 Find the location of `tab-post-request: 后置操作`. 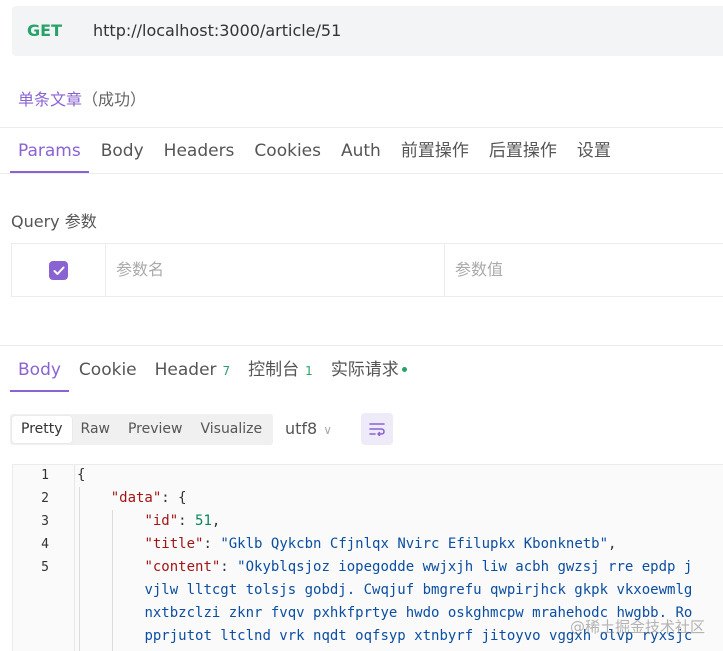

tab-post-request: 后置操作 is located at coordinates (523, 151).